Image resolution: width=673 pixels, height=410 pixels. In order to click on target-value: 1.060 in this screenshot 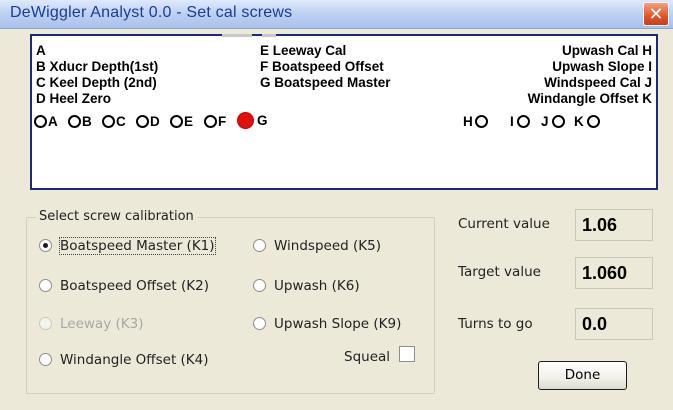, I will do `click(605, 273)`.